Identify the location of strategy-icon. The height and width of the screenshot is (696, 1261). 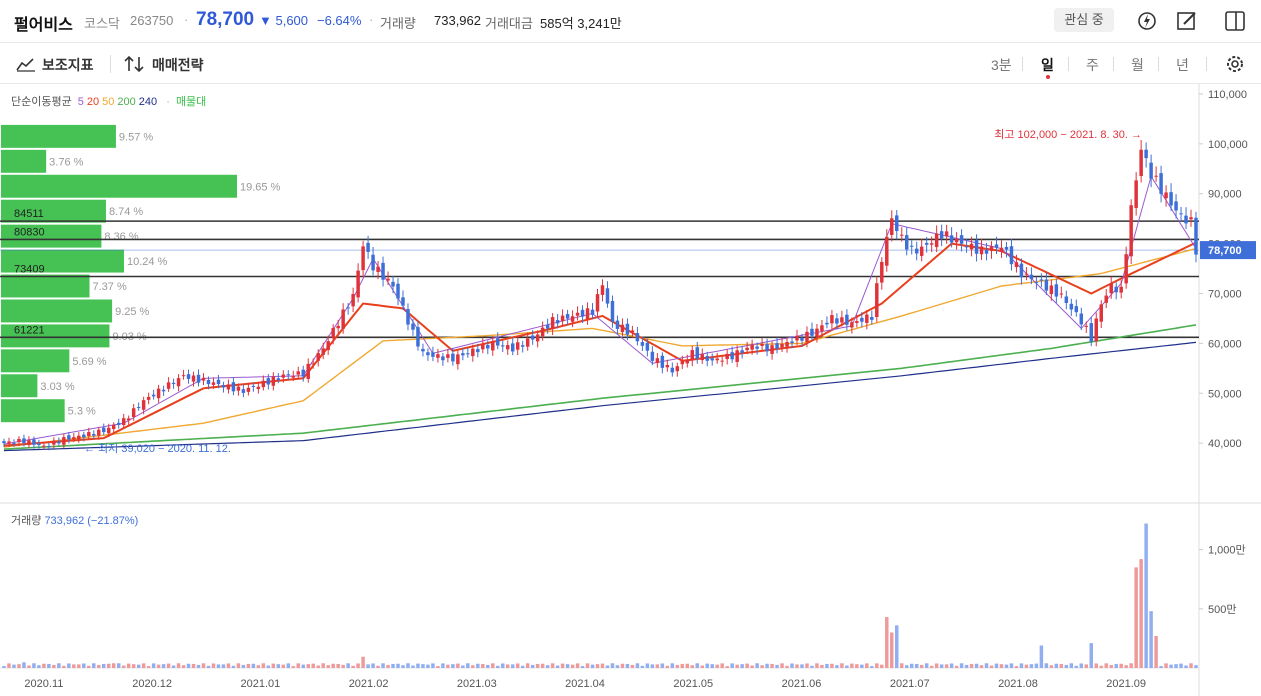
(134, 64).